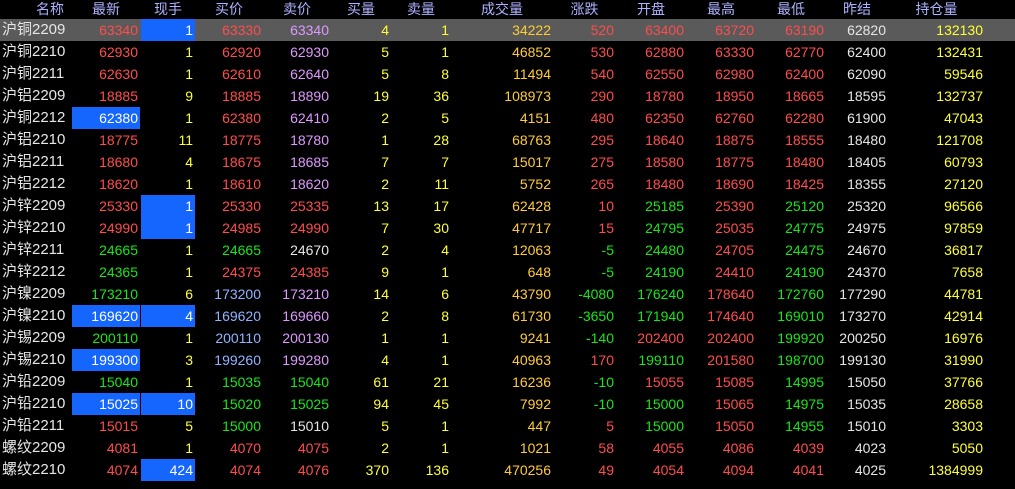 This screenshot has height=489, width=1015. Describe the element at coordinates (531, 162) in the screenshot. I see `turnover: 15017` at that location.